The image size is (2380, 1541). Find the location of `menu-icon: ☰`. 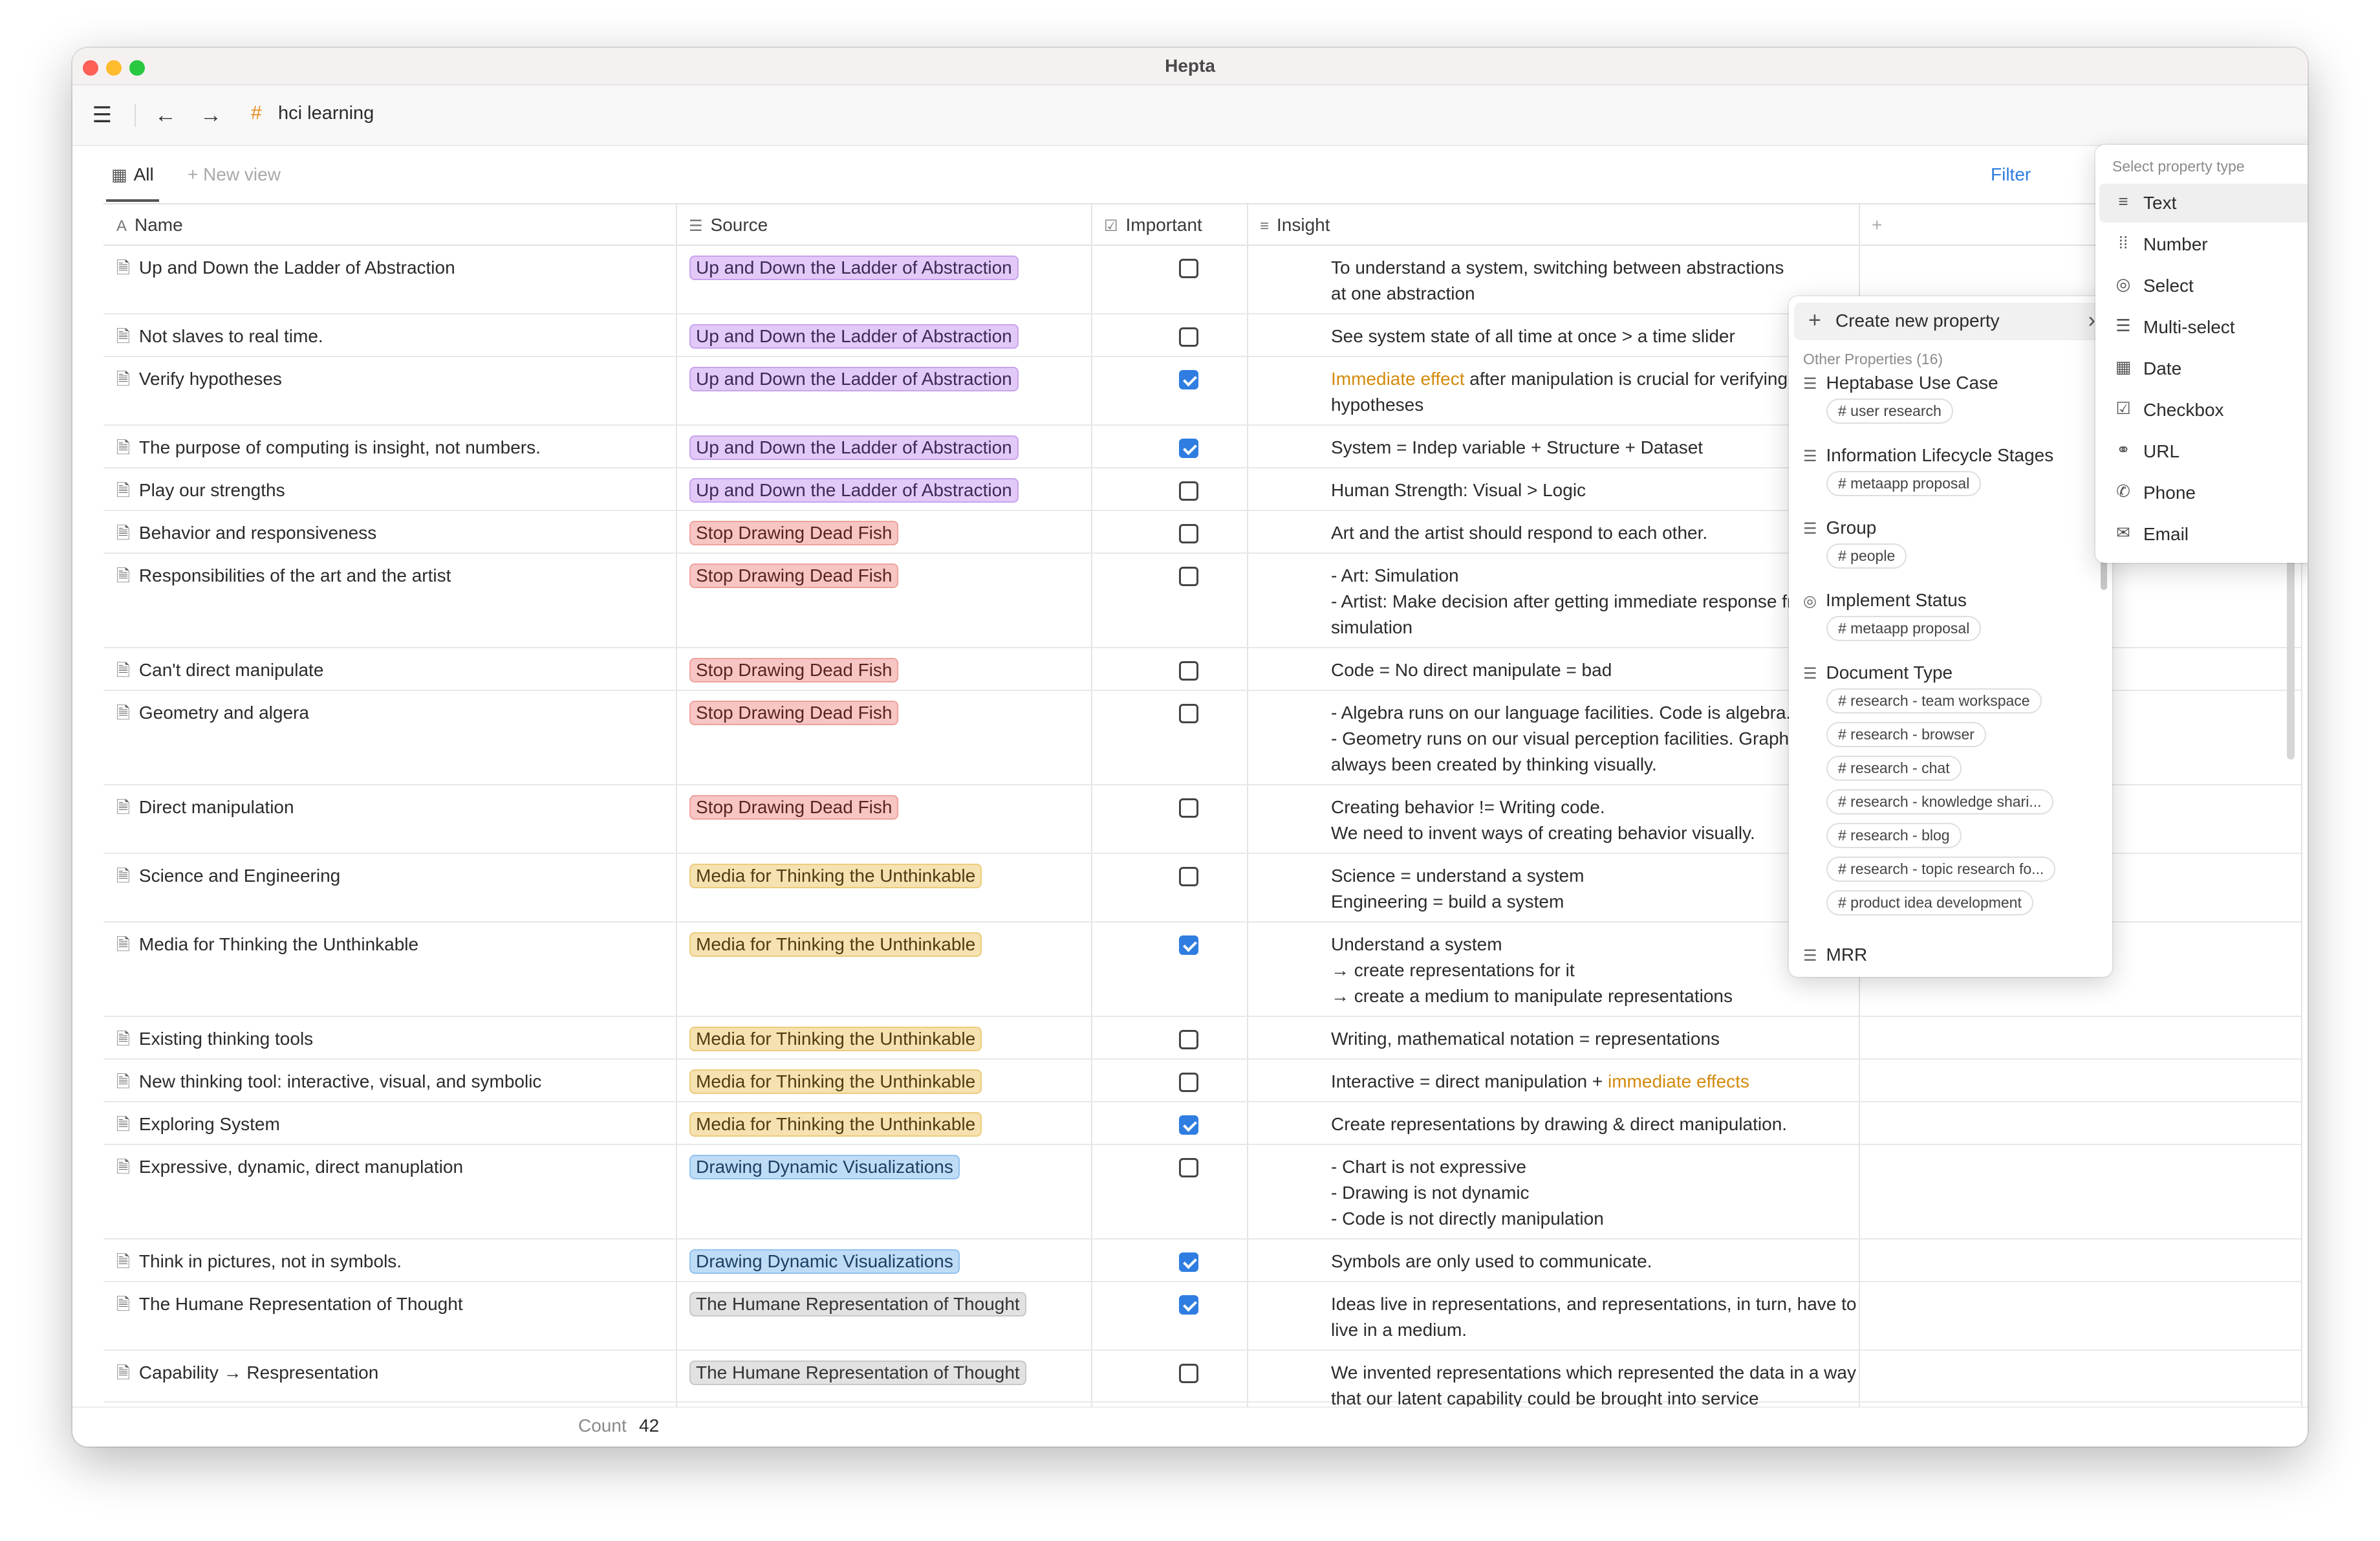

menu-icon: ☰ is located at coordinates (103, 115).